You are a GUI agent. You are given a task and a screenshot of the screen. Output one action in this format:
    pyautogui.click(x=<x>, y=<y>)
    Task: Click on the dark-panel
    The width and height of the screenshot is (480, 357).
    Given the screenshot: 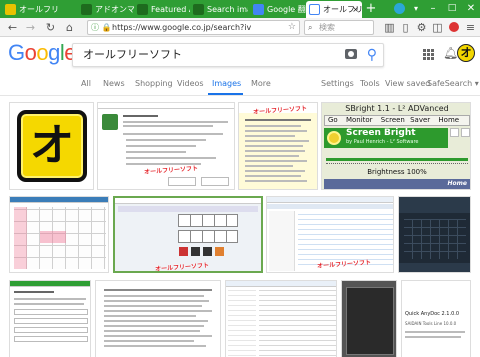 What is the action you would take?
    pyautogui.click(x=370, y=321)
    